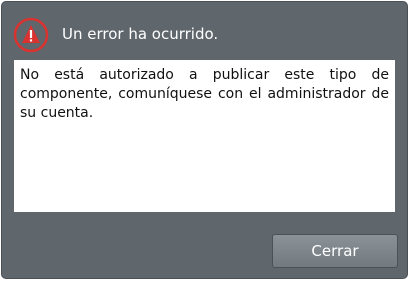 Image resolution: width=411 pixels, height=281 pixels. Describe the element at coordinates (140, 34) in the screenshot. I see `dialog-title: Un error ha ocurrido.` at that location.